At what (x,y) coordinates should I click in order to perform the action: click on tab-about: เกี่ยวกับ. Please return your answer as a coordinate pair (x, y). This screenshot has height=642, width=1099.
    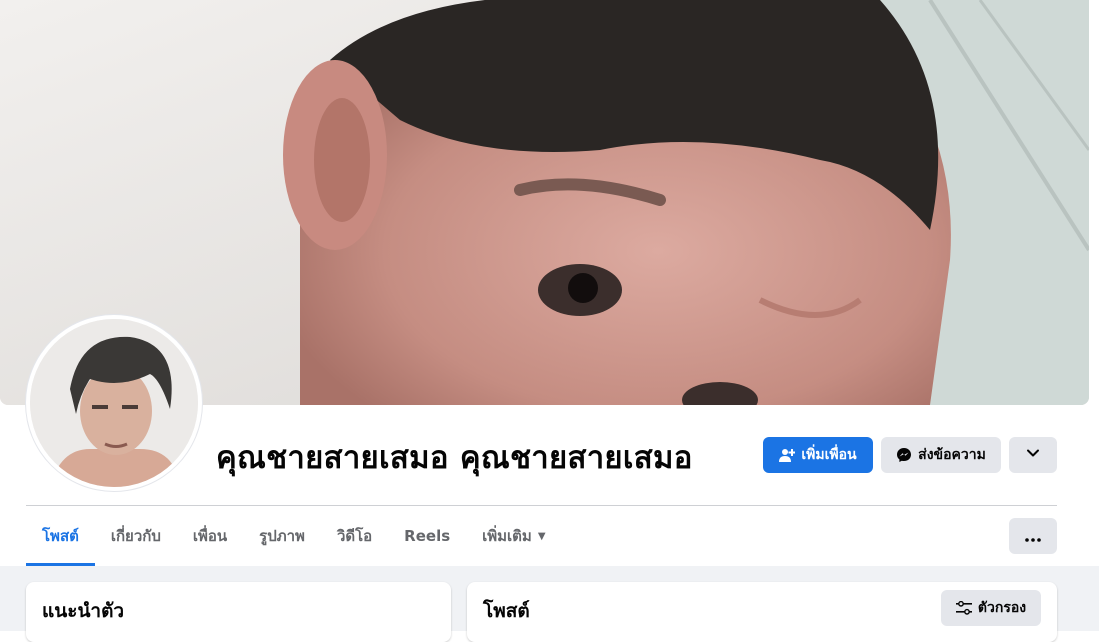
    Looking at the image, I should click on (136, 536).